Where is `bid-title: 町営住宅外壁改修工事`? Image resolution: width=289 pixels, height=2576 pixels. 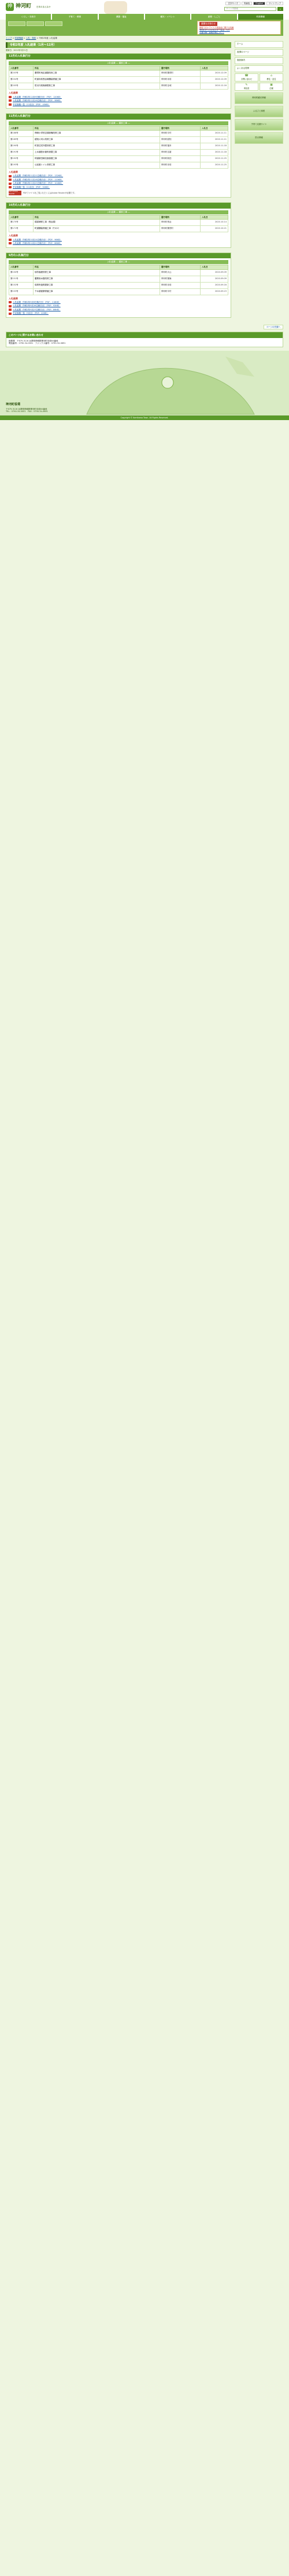 bid-title: 町営住宅外壁改修工事 is located at coordinates (96, 146).